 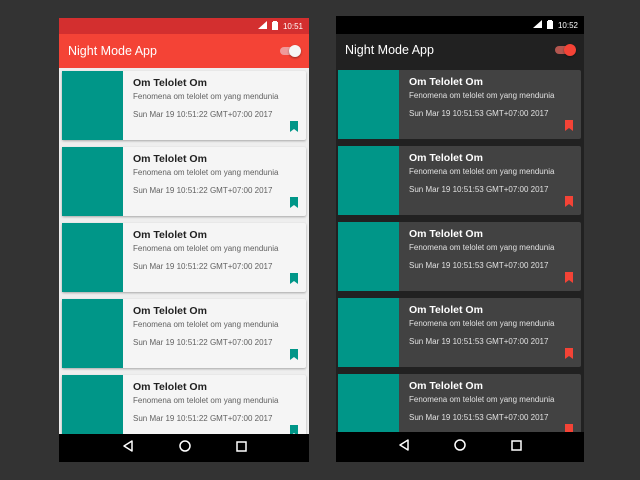 I want to click on status-bar: 10:52, so click(x=460, y=25).